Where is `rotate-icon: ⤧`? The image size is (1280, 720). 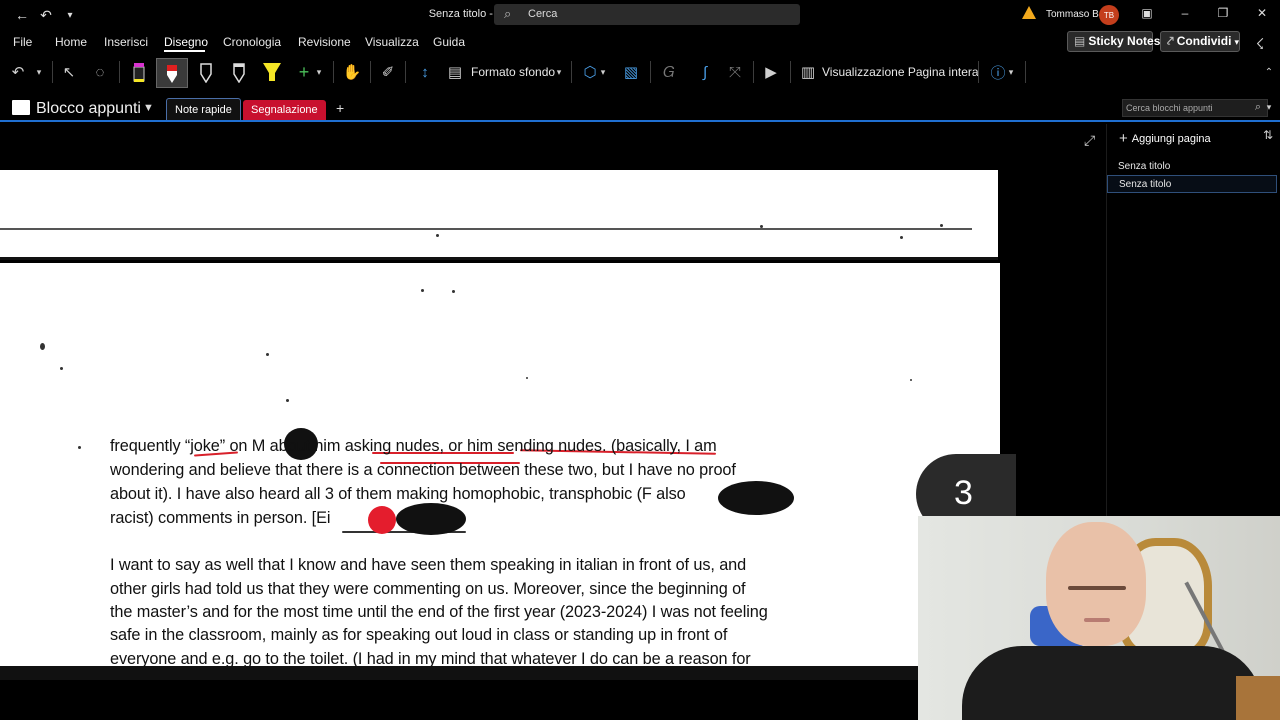 rotate-icon: ⤧ is located at coordinates (735, 72).